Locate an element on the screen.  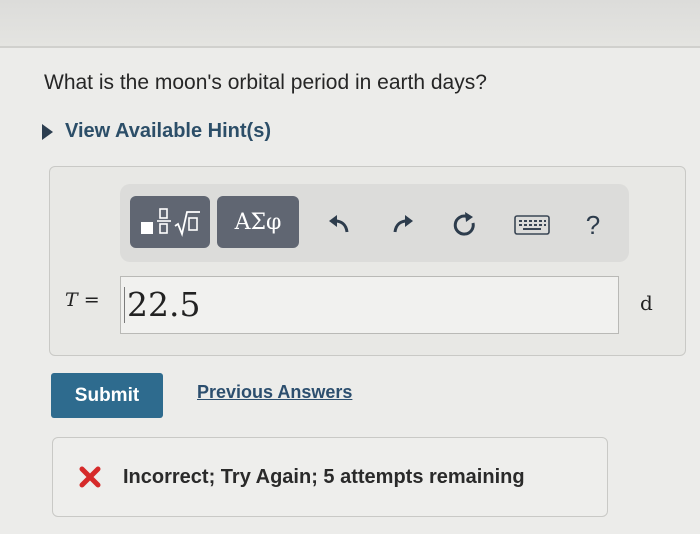
view-hints-label: View Available Hint(s) is located at coordinates (168, 131).